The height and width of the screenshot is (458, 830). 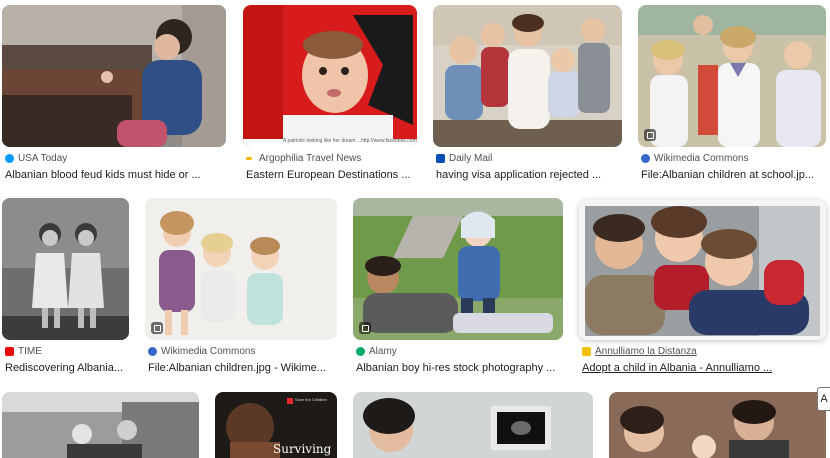 I want to click on source-name: Argophilia Travel News, so click(x=310, y=158).